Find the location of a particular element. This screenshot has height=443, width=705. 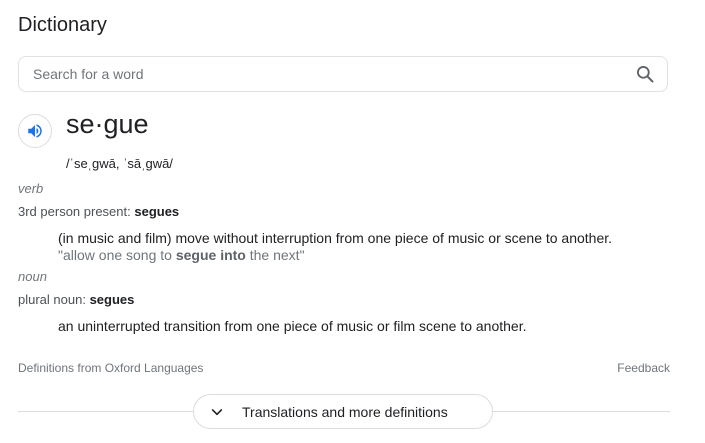

search-icon is located at coordinates (645, 74).